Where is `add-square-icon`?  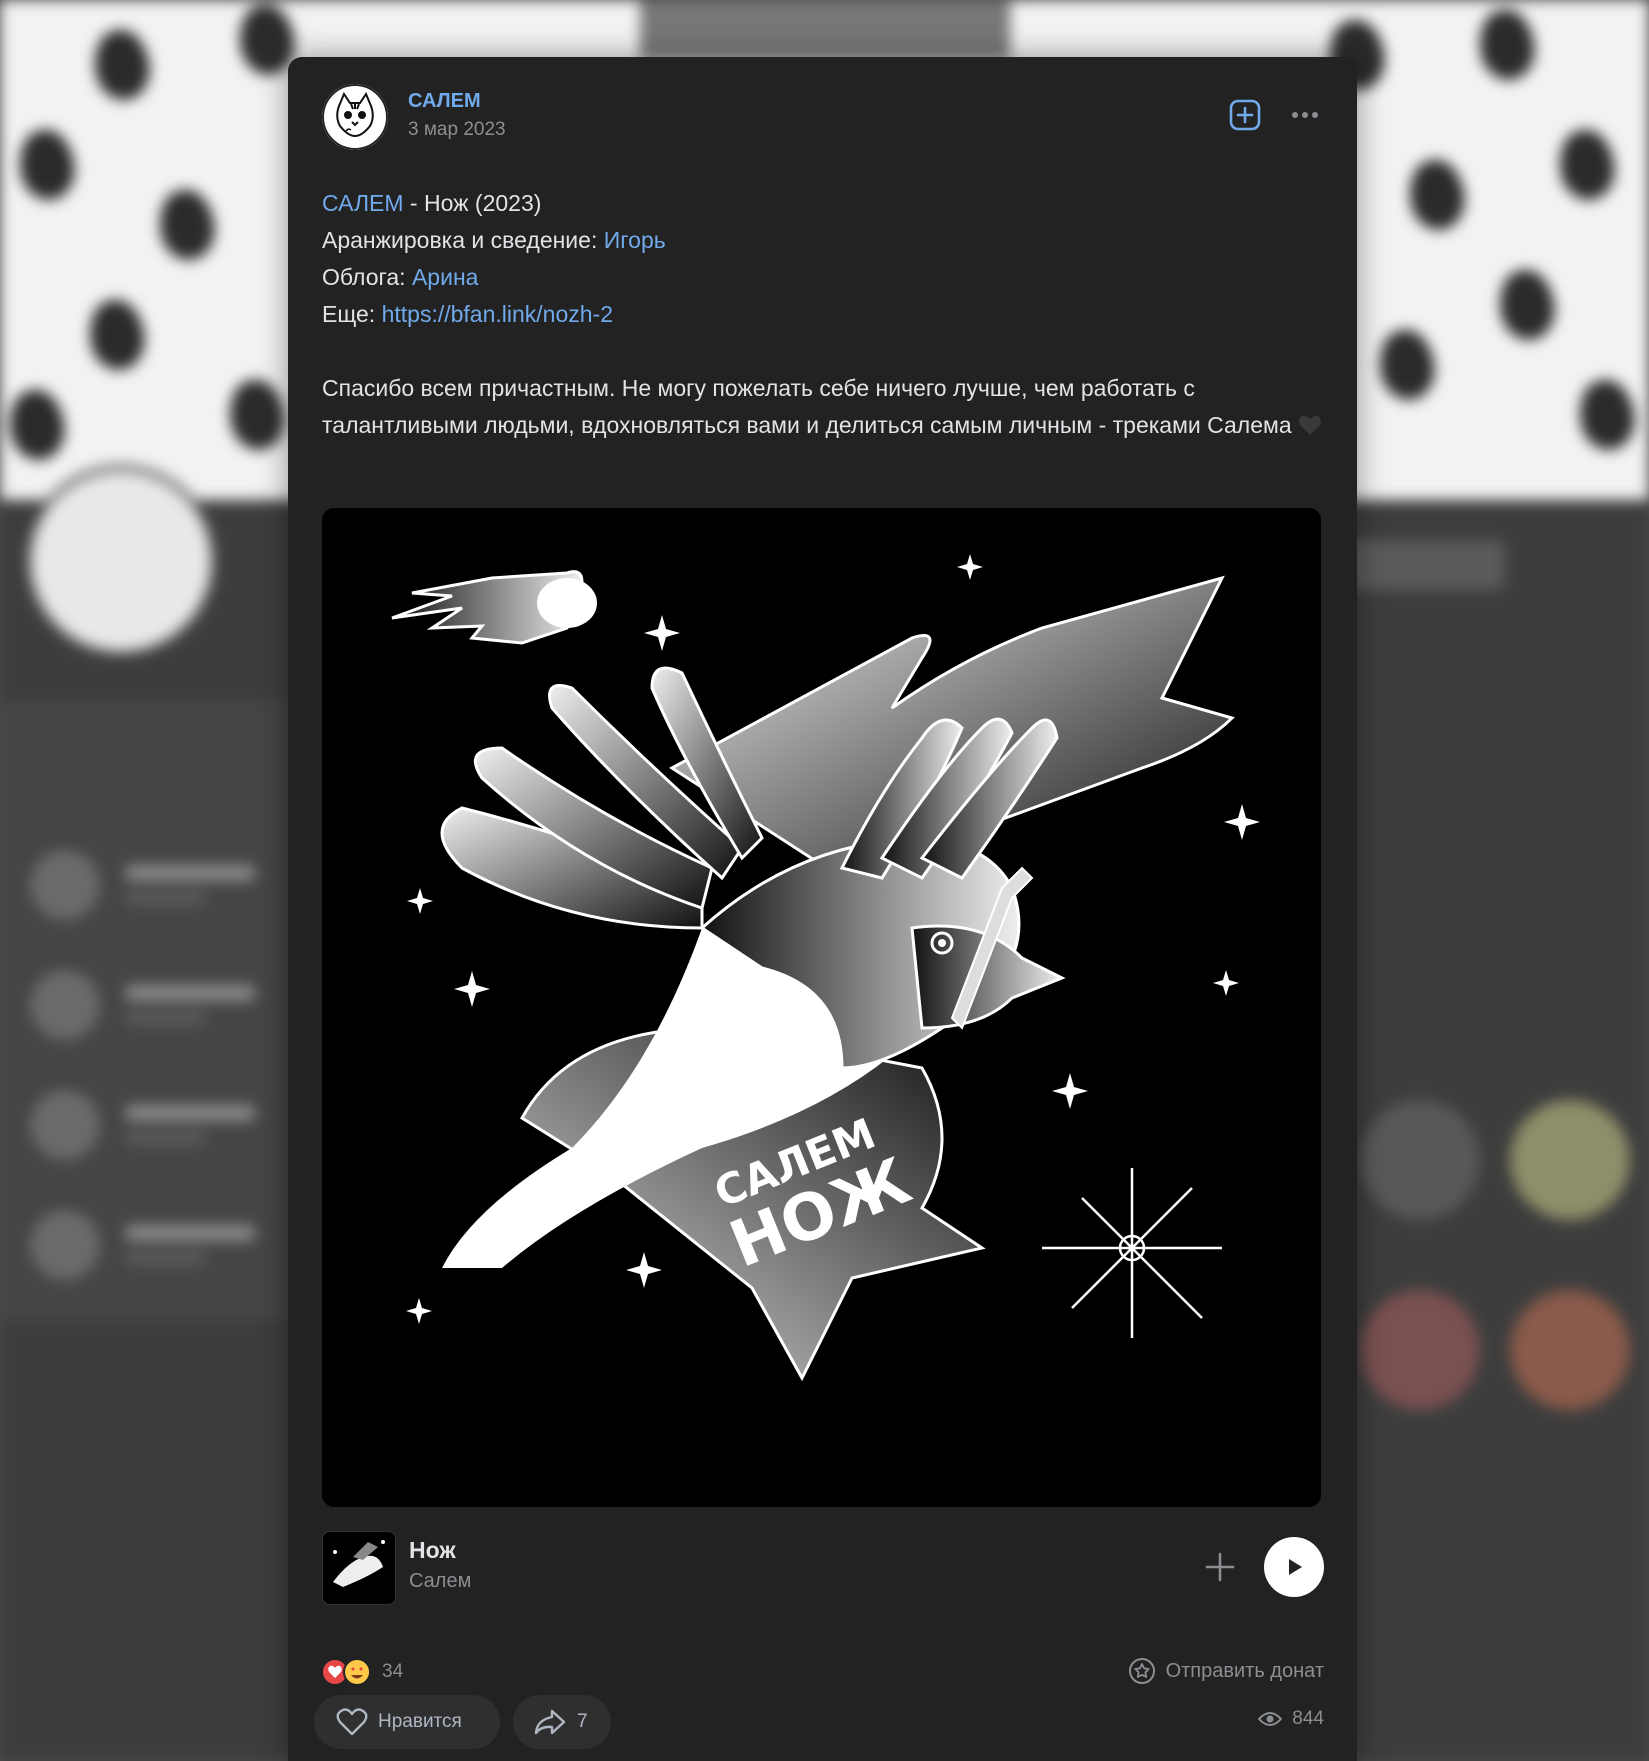 add-square-icon is located at coordinates (1245, 115).